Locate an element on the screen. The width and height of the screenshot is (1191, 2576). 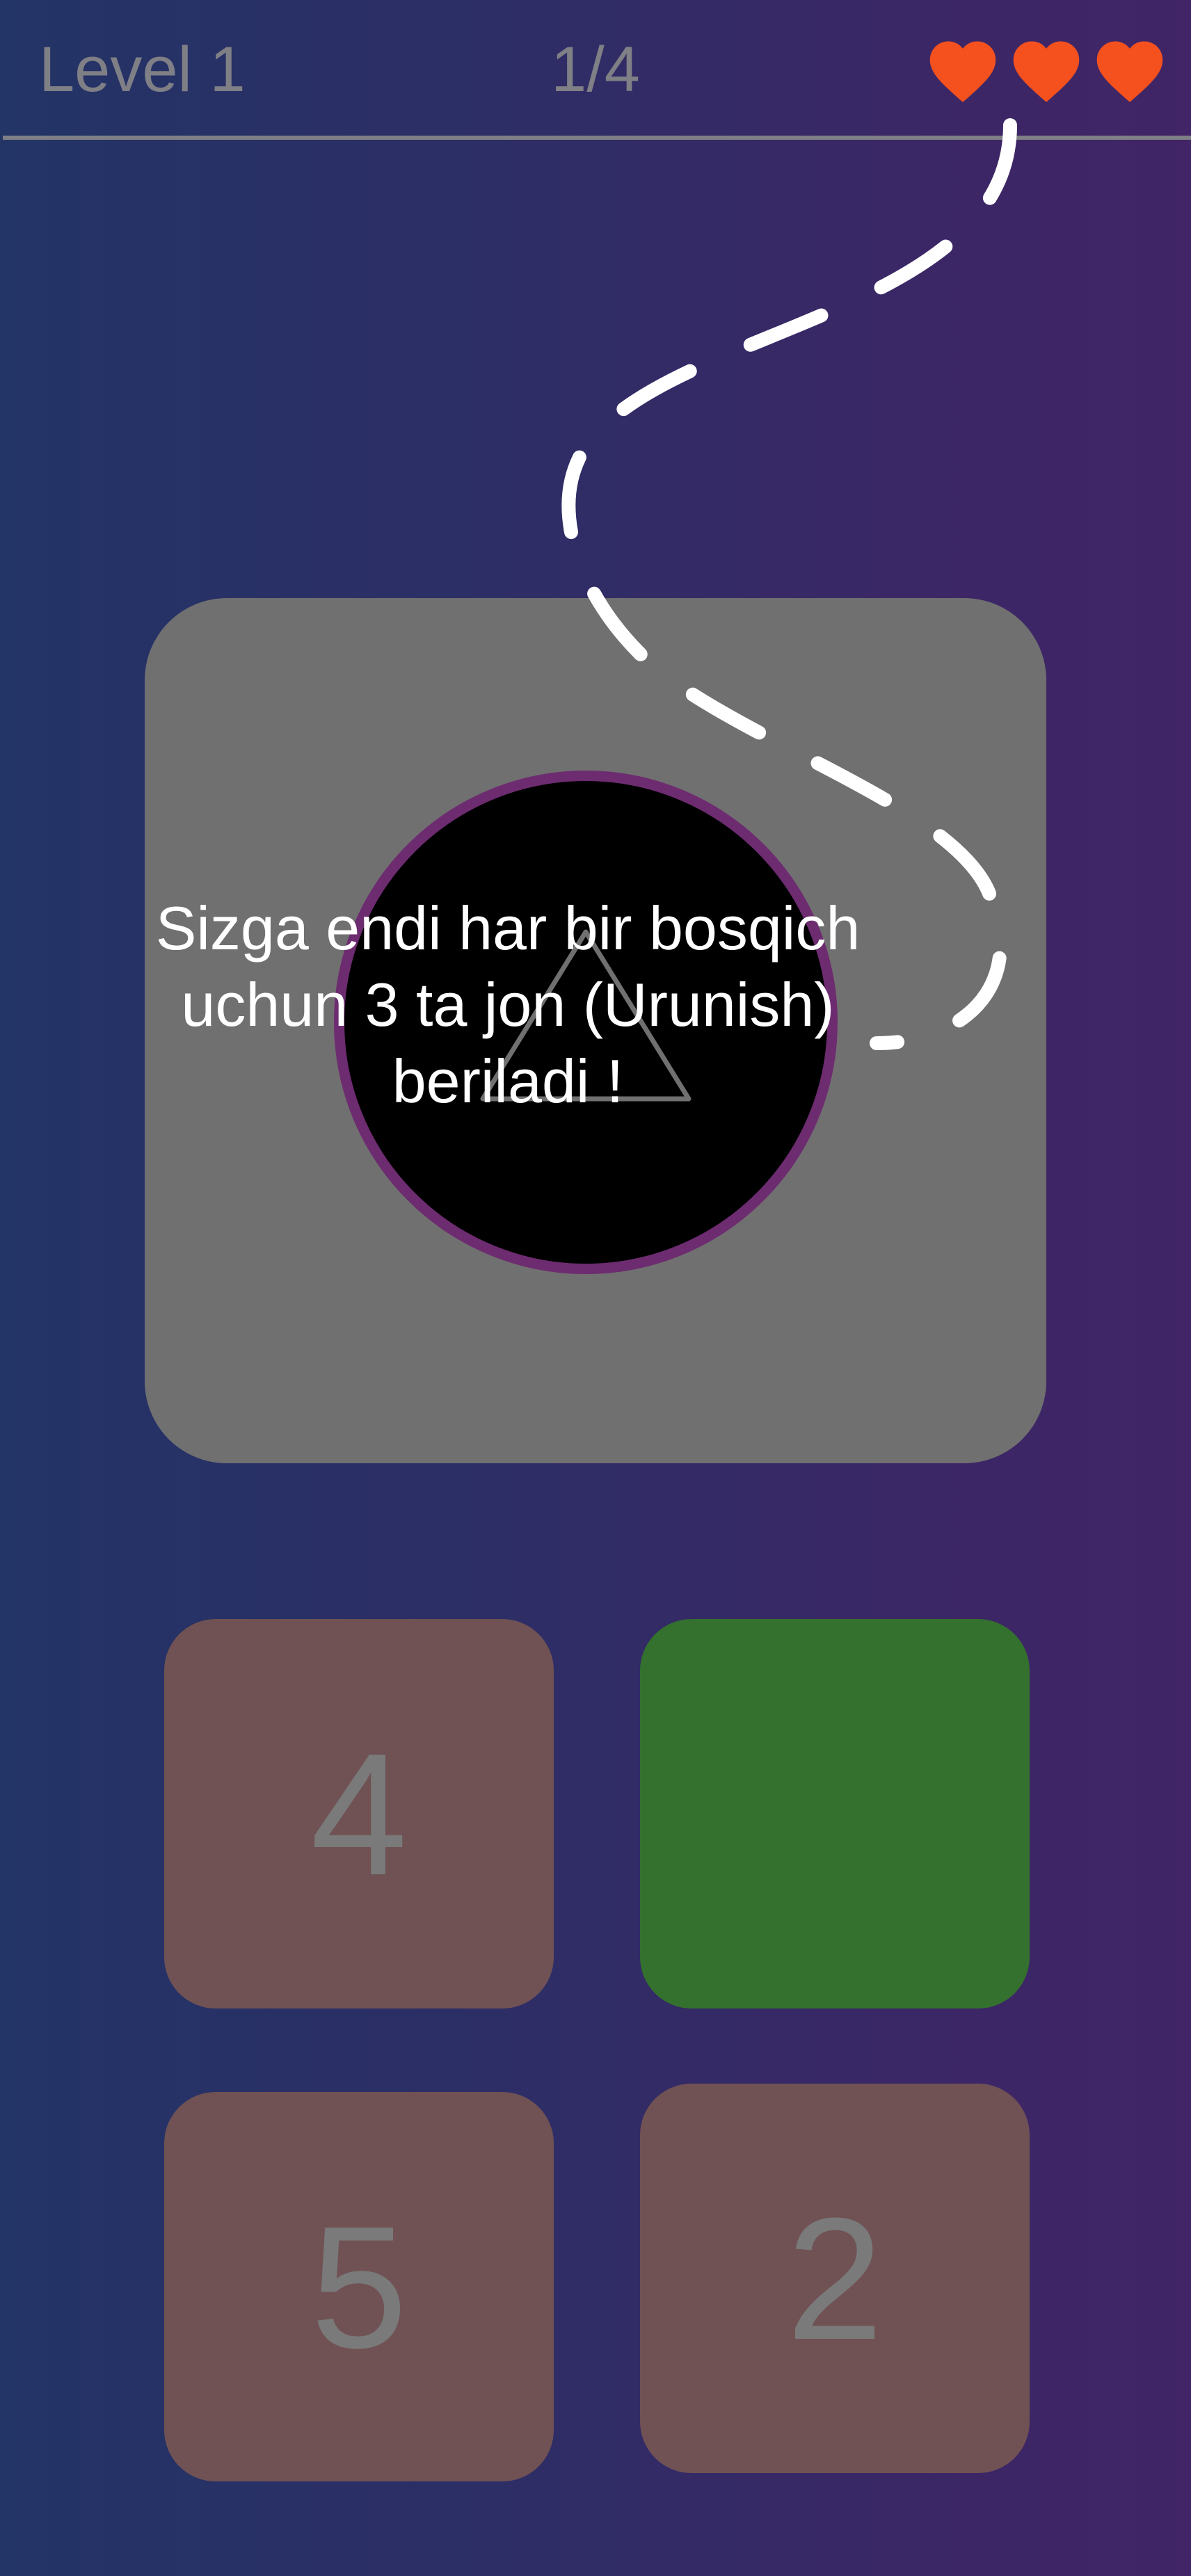
game-header: Level 1 1/4 is located at coordinates (595, 70).